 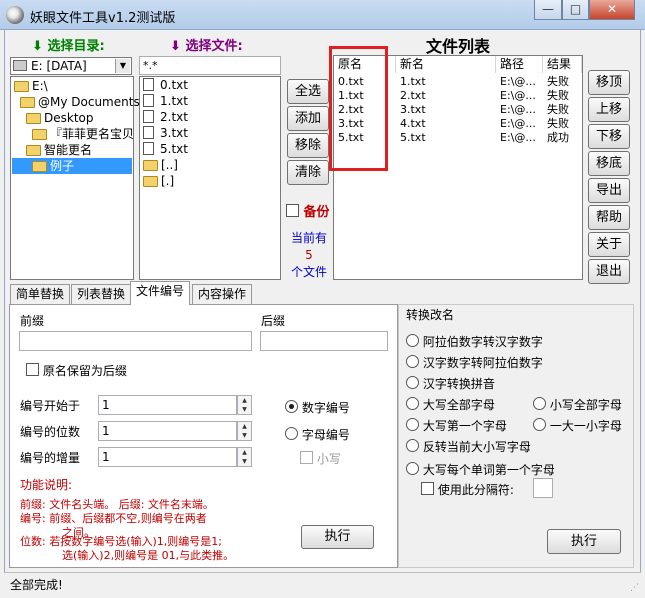 I want to click on lowercase-label: 小写, so click(x=328, y=459).